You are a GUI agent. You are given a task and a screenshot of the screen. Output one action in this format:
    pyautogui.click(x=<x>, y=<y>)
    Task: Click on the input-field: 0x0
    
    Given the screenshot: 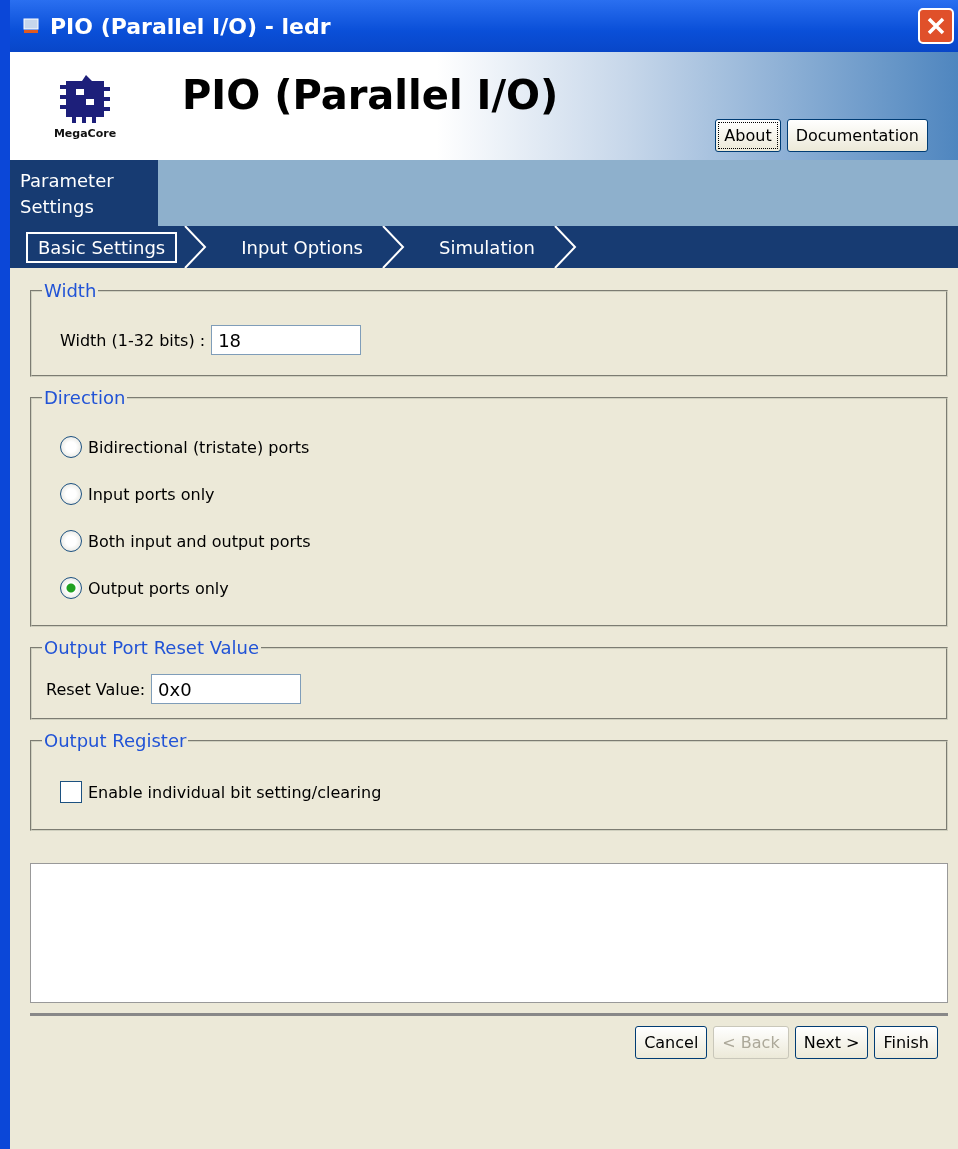 What is the action you would take?
    pyautogui.click(x=226, y=689)
    